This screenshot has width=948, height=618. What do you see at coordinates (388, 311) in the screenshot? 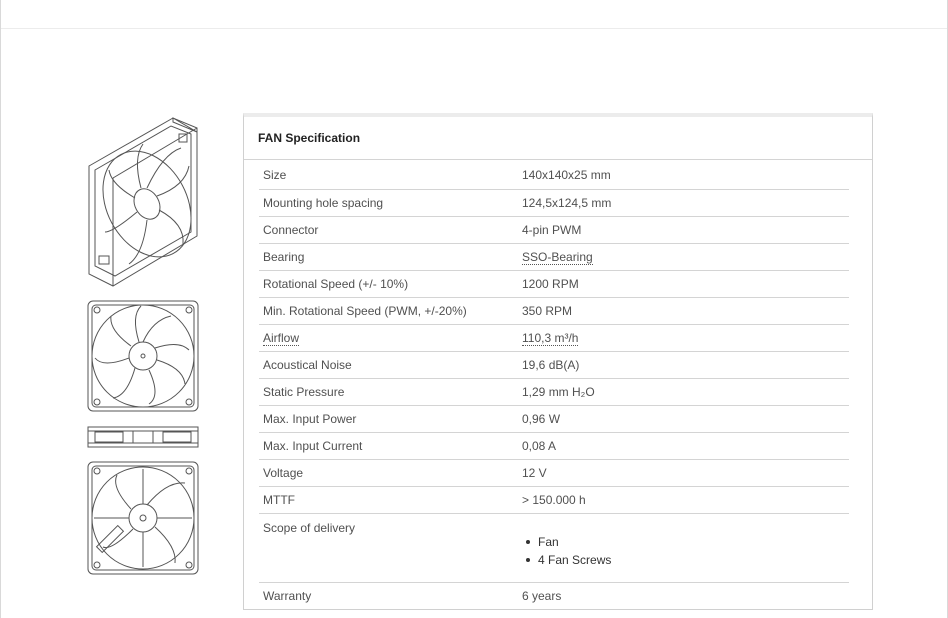
I see `spec-label: Min. Rotational Speed (PWM, +/-20%)` at bounding box center [388, 311].